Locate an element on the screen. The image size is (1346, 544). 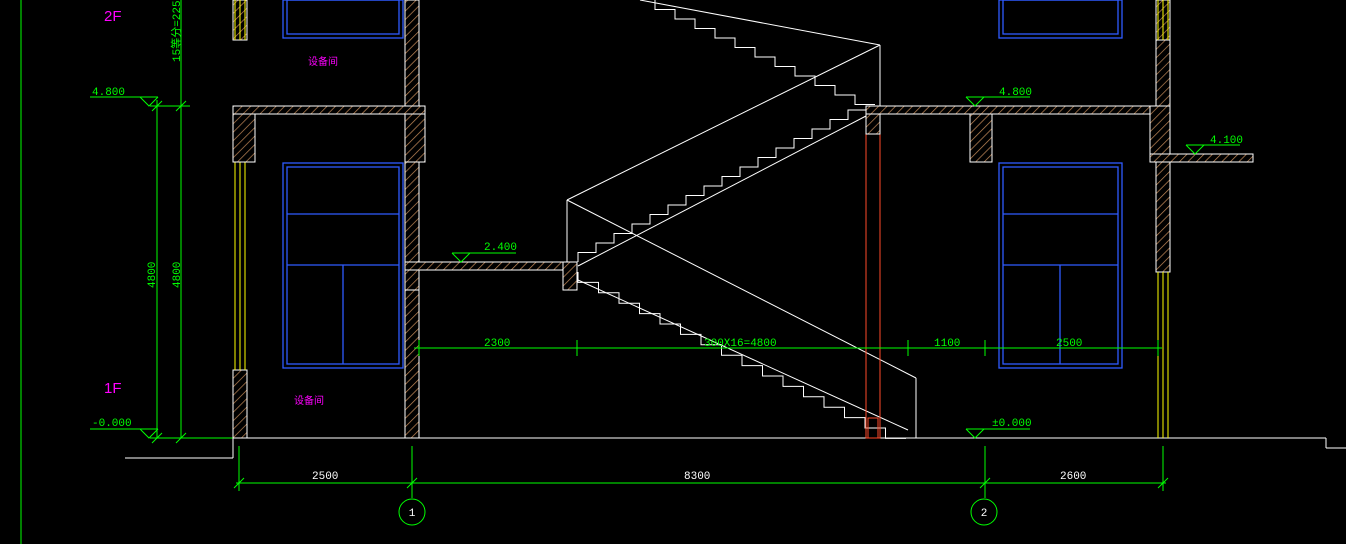
stair-riser-note: 15等分=2250 is located at coordinates (176, 31).